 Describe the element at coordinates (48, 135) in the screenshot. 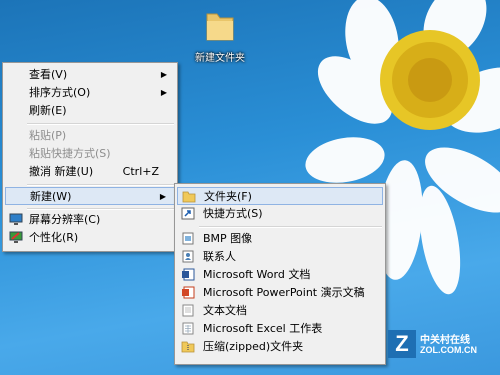

I see `menu-item-label: 粘贴(P)` at that location.